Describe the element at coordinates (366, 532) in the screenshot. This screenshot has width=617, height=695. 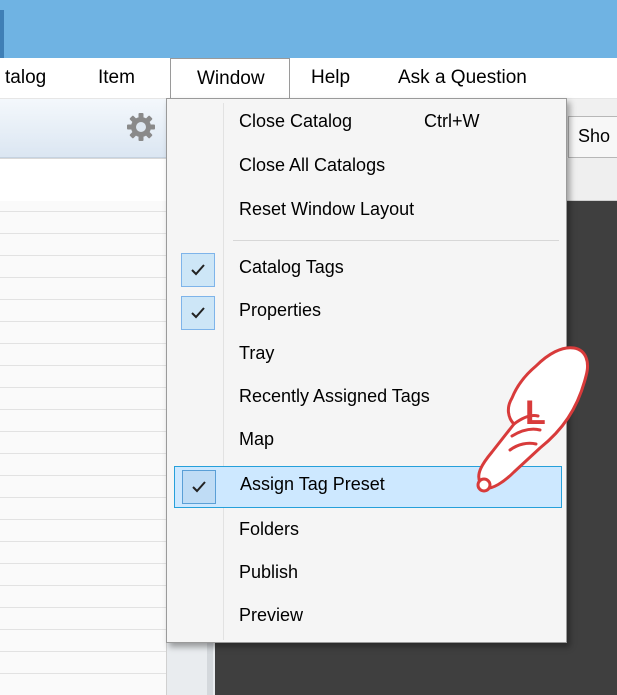
I see `menu-folders: Folders` at that location.